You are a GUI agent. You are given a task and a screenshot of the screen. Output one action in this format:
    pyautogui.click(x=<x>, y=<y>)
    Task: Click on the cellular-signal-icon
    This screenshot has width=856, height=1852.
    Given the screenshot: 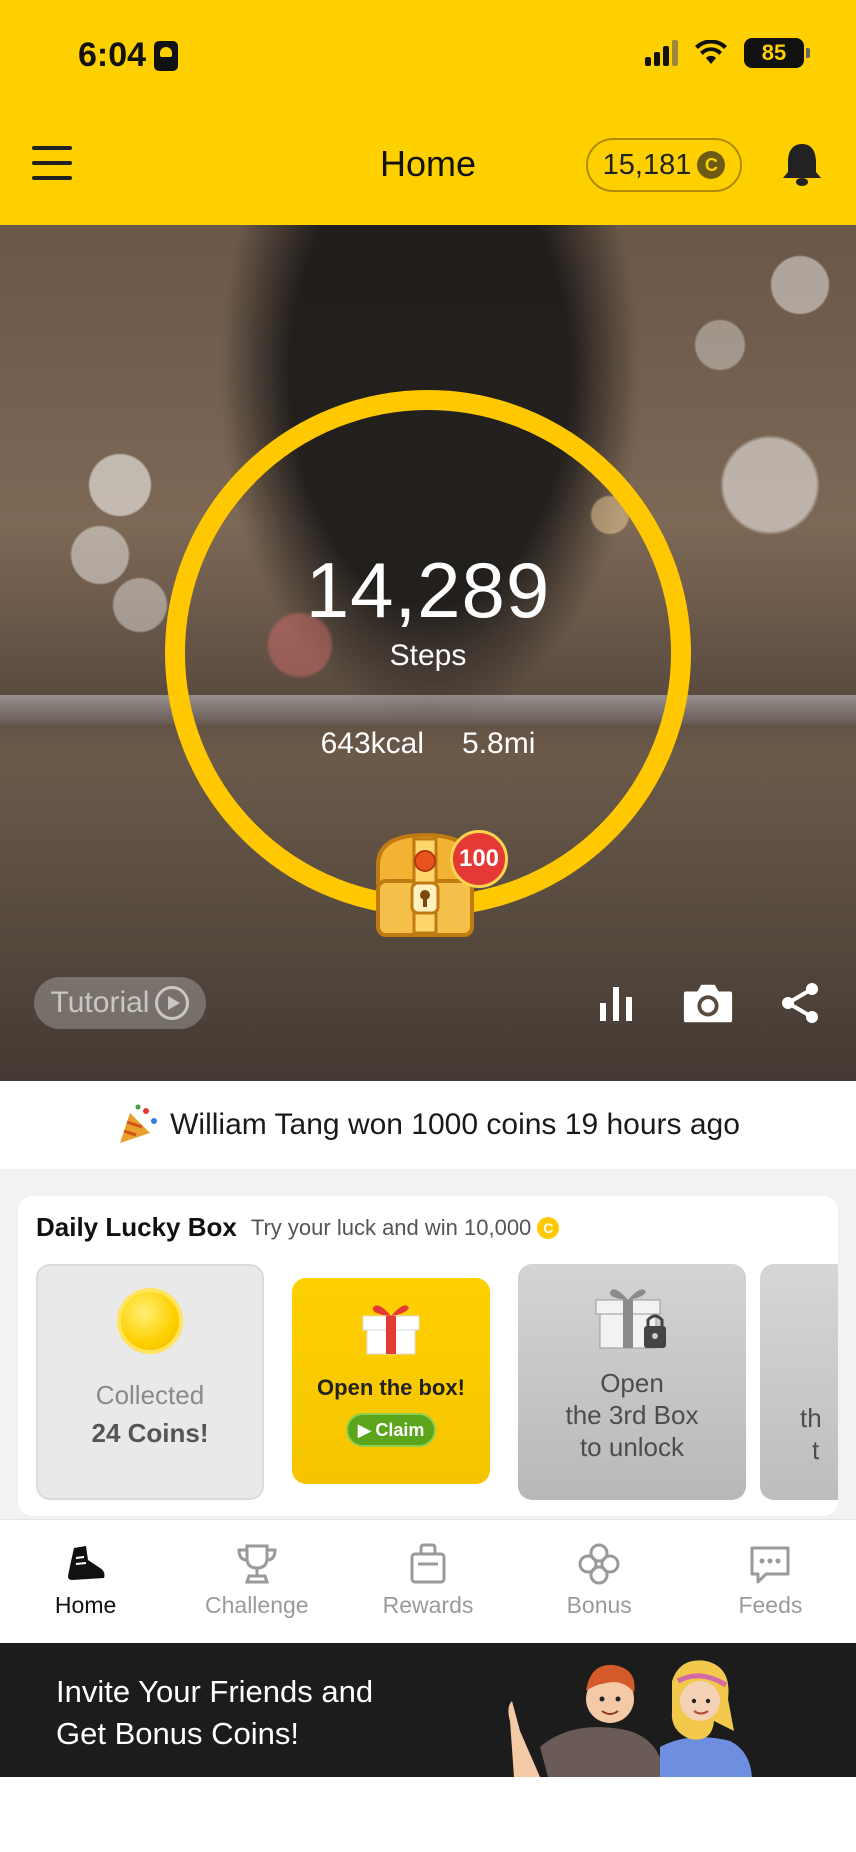 What is the action you would take?
    pyautogui.click(x=661, y=53)
    